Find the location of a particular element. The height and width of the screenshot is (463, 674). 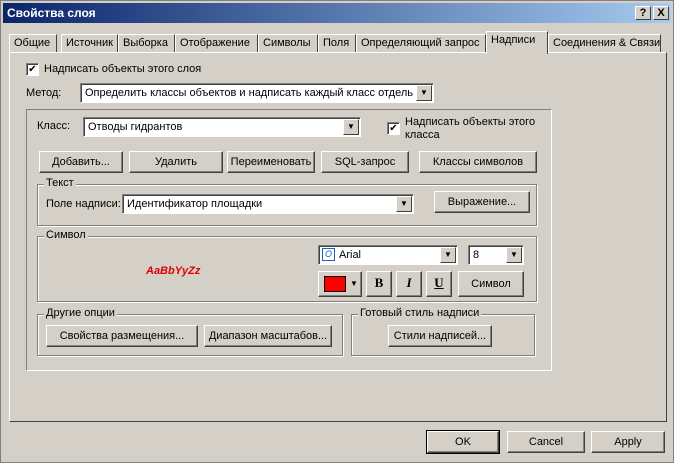

underline-button: U is located at coordinates (439, 284).